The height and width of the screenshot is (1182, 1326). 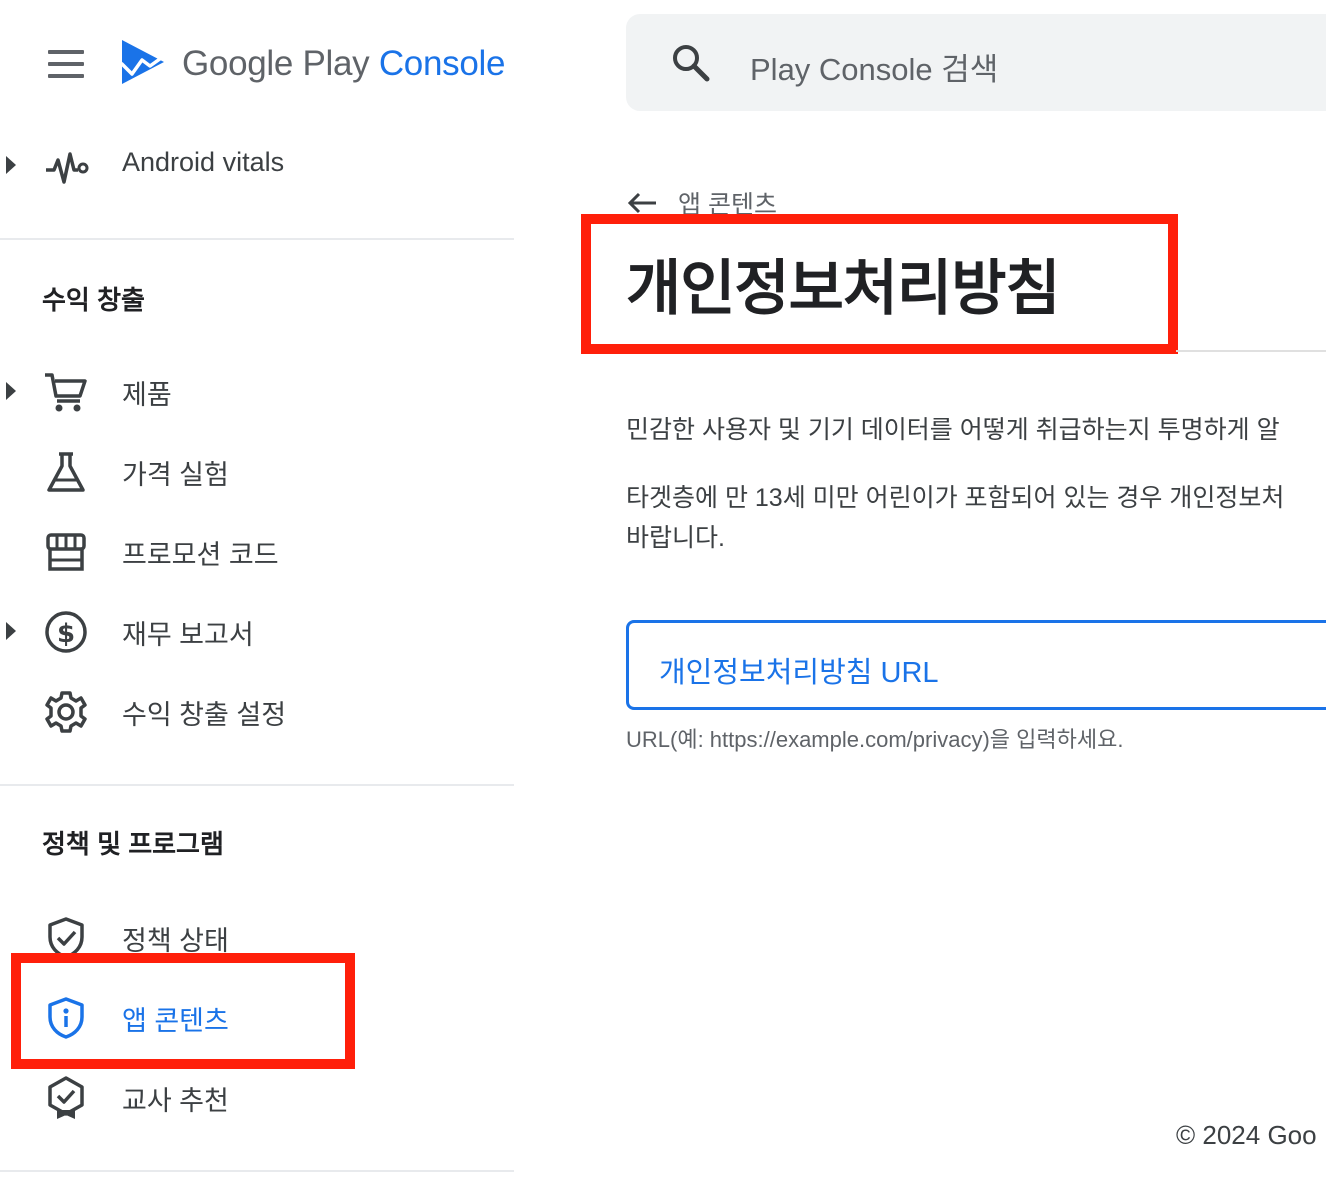 What do you see at coordinates (691, 63) in the screenshot?
I see `search-icon` at bounding box center [691, 63].